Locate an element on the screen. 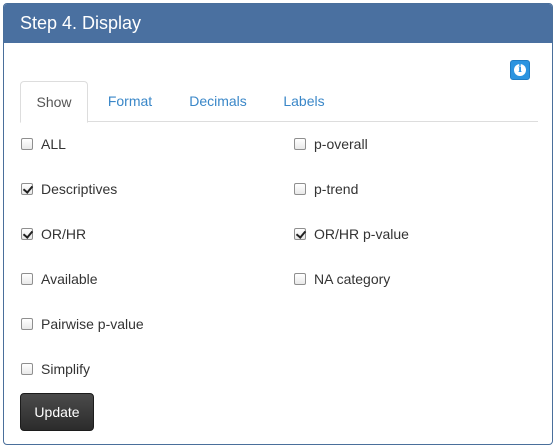 This screenshot has height=448, width=556. option-label: Pairwise p-value is located at coordinates (92, 324).